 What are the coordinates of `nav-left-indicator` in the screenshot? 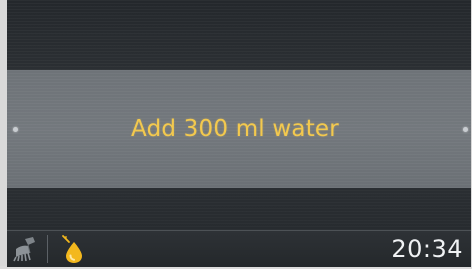 It's located at (15, 129).